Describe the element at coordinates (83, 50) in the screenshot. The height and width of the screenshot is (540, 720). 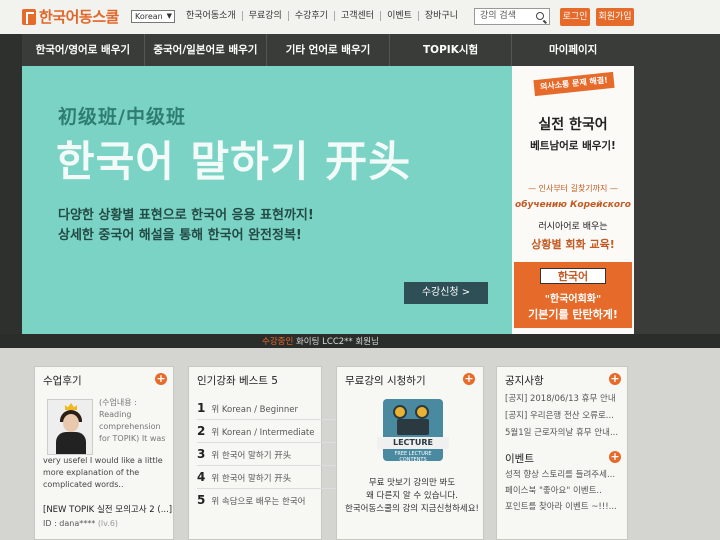
I see `main-nav-korean-english: 한국어/영어로 배우기` at that location.